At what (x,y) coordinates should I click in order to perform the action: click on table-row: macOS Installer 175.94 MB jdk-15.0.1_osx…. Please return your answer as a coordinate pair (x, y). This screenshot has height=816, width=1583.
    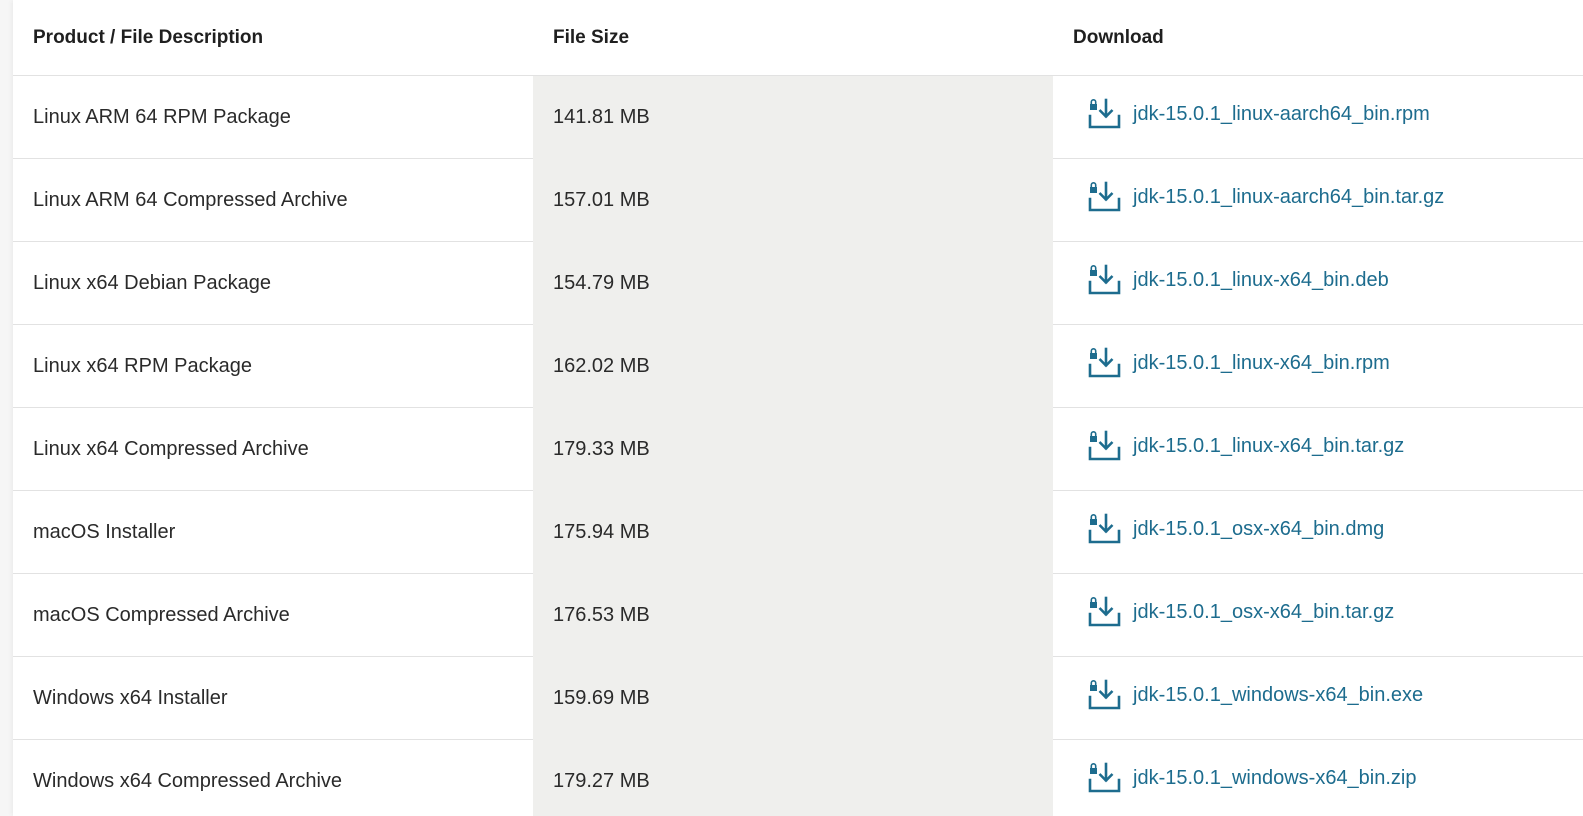
    Looking at the image, I should click on (798, 532).